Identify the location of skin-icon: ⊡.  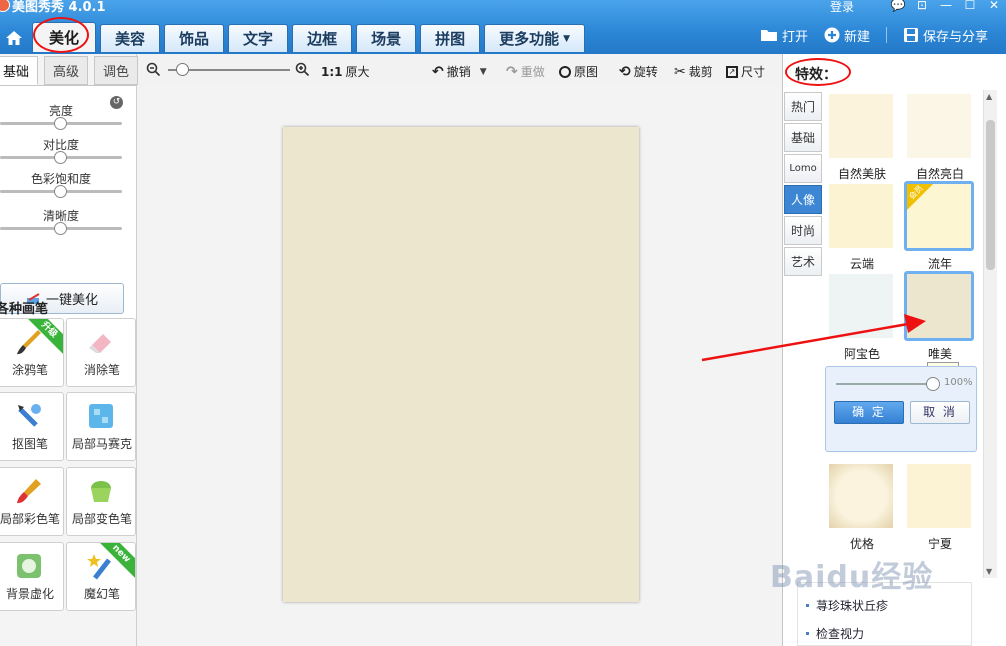
(922, 7).